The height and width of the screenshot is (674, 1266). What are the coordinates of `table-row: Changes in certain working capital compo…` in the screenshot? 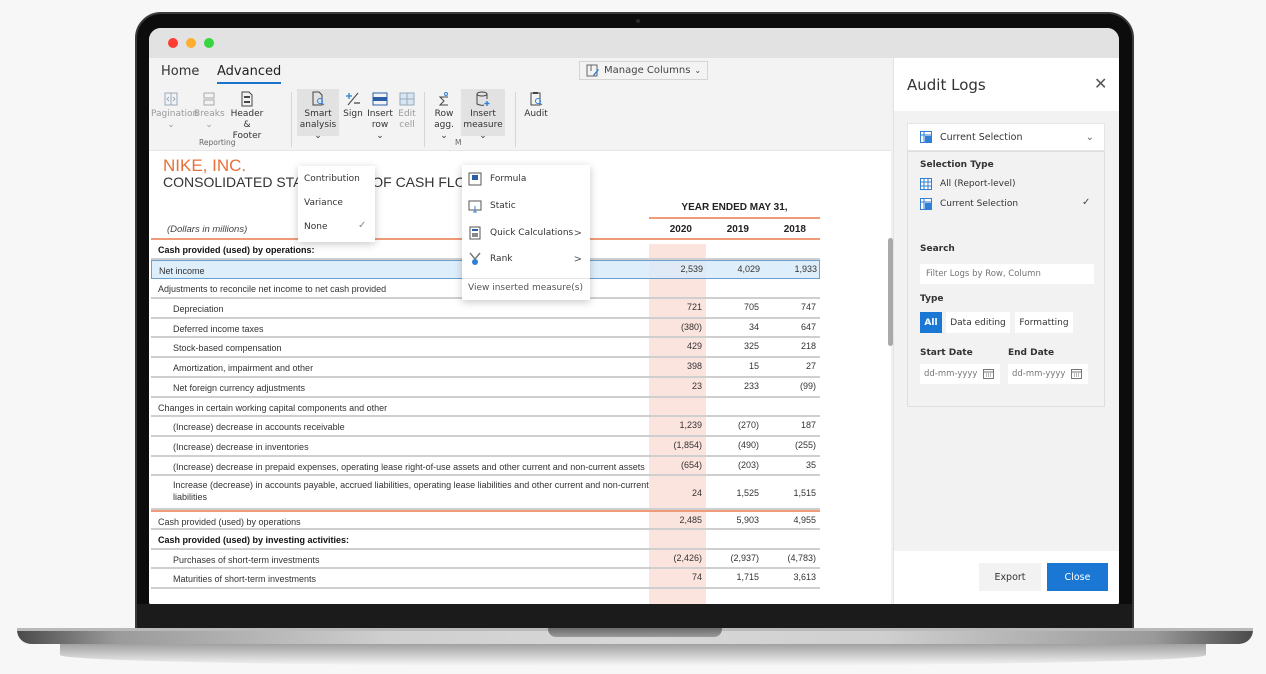 It's located at (485, 408).